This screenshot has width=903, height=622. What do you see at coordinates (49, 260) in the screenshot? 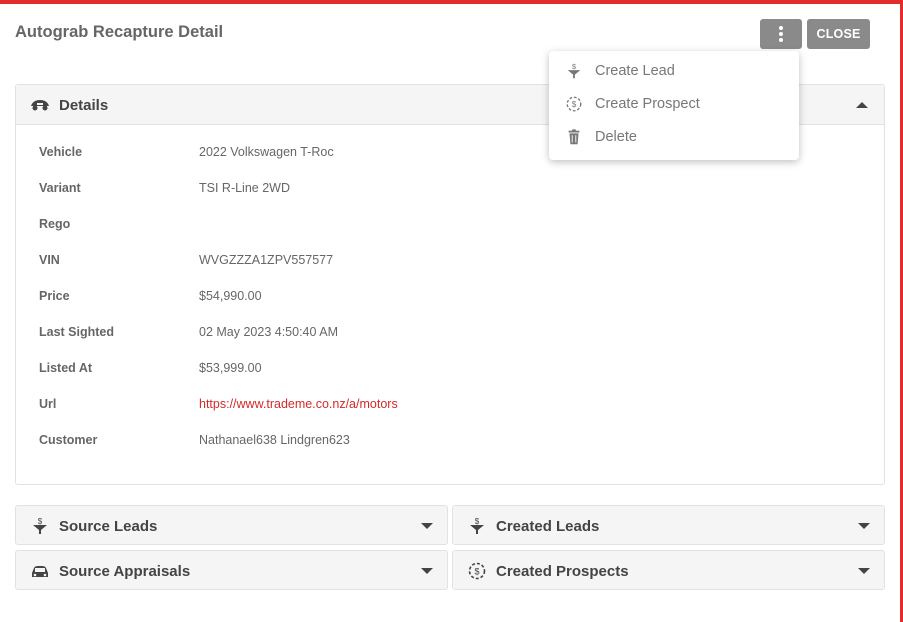
I see `detail-label: VIN` at bounding box center [49, 260].